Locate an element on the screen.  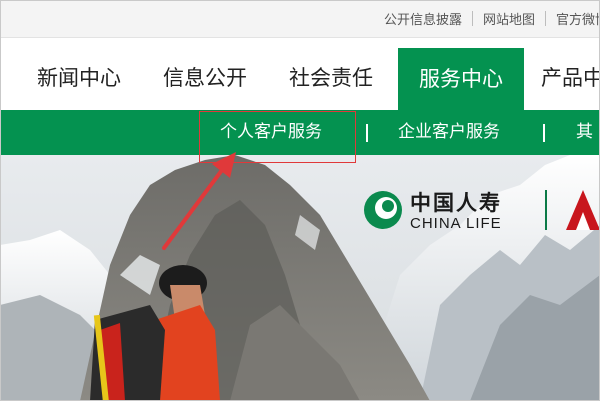
nav-service-center: 服务中心 is located at coordinates (461, 79).